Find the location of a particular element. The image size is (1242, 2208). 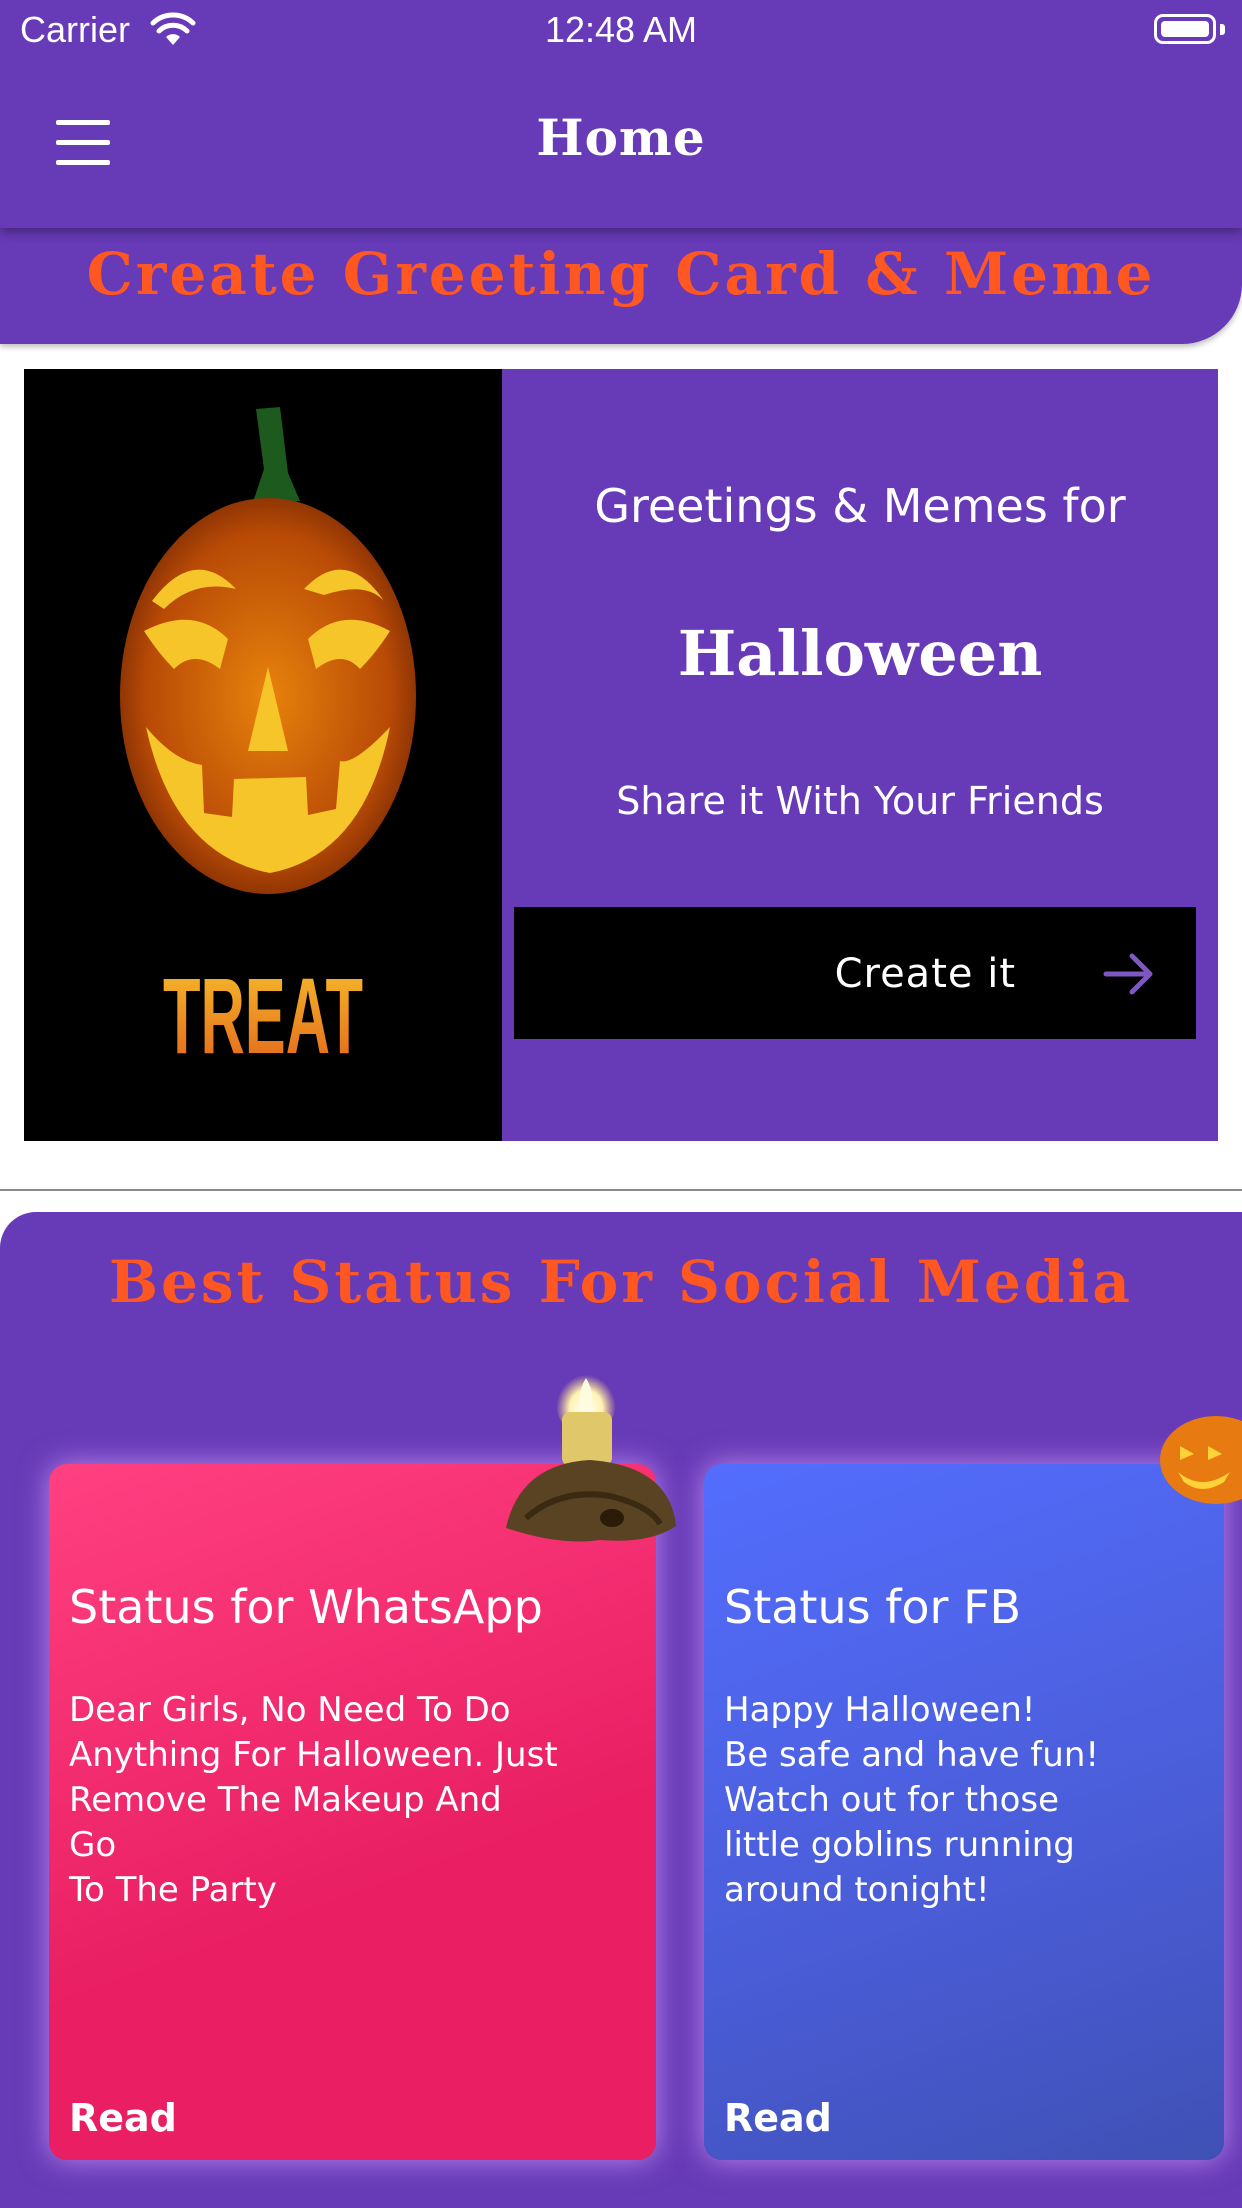

section-divider is located at coordinates (621, 1190).